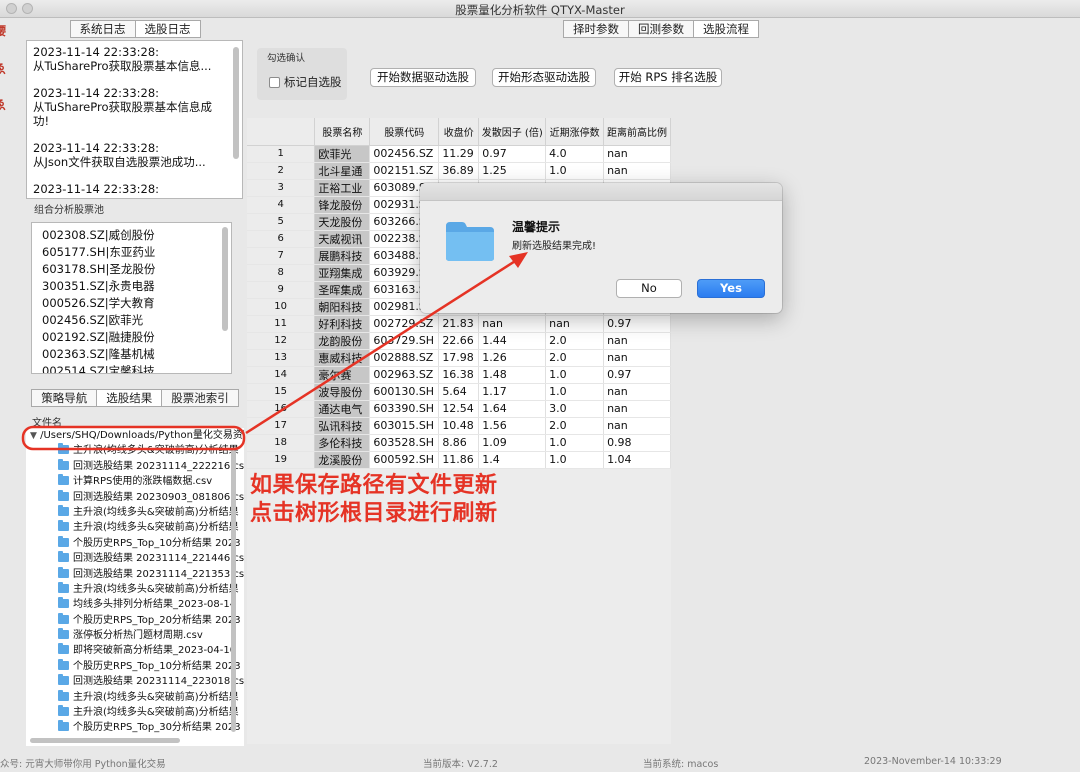  What do you see at coordinates (342, 273) in the screenshot?
I see `stock-name-cell: 亚翔集成` at bounding box center [342, 273].